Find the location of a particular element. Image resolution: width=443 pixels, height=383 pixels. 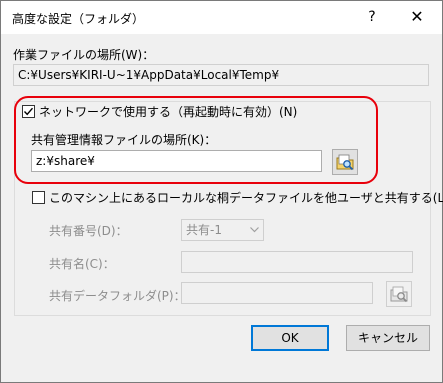

local-share-checkbox is located at coordinates (38, 197).